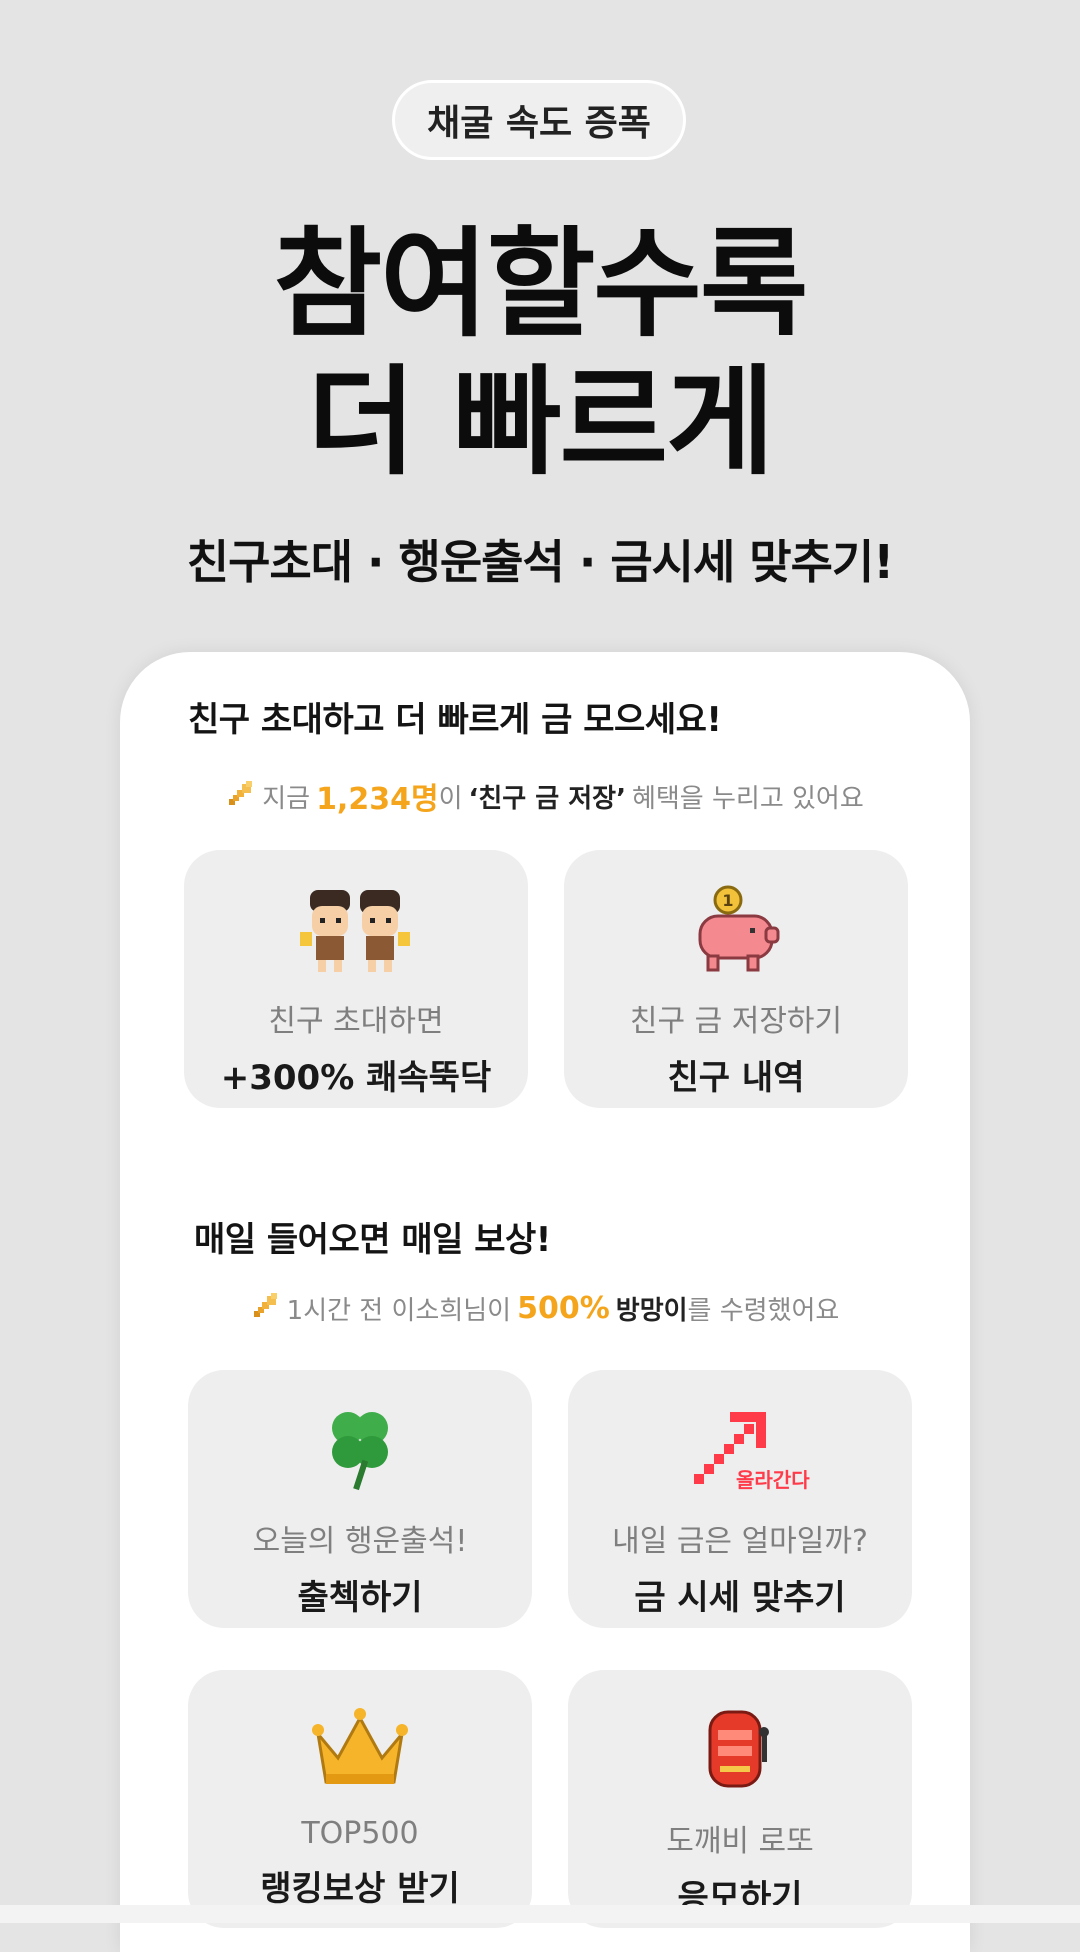  I want to click on lottery-tile: 도깨비 로또 응모하기, so click(740, 1799).